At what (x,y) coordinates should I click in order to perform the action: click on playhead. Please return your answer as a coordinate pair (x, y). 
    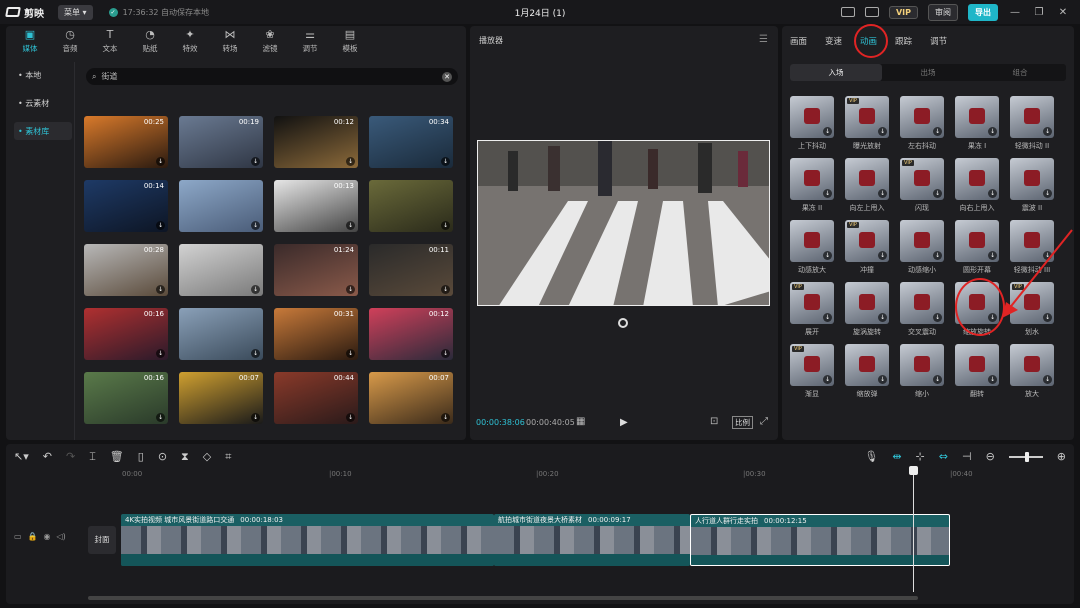
    Looking at the image, I should click on (913, 529).